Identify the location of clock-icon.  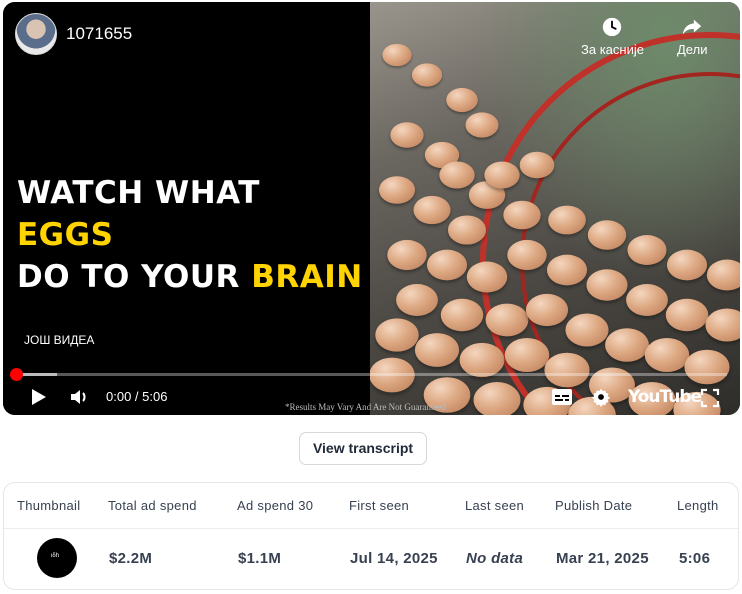
(612, 27).